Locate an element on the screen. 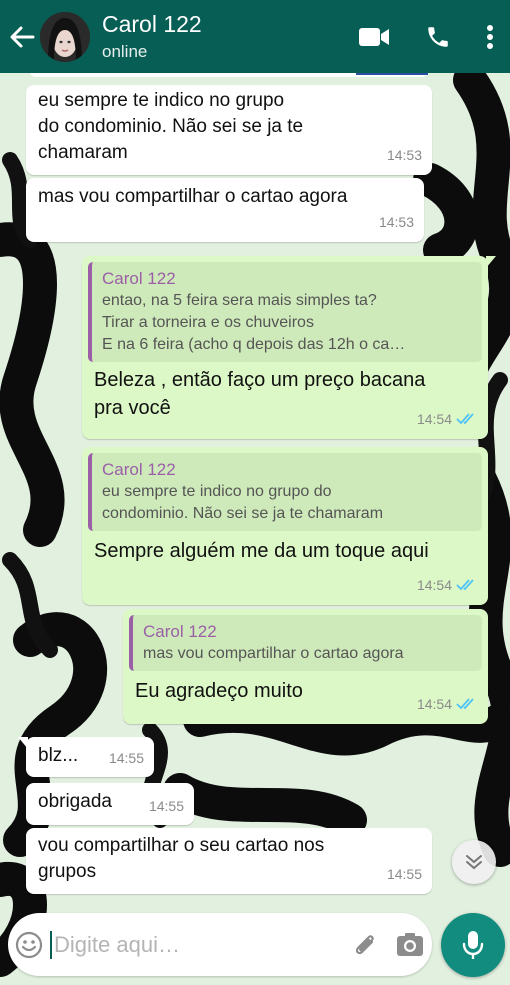  arrow-left-icon is located at coordinates (22, 36).